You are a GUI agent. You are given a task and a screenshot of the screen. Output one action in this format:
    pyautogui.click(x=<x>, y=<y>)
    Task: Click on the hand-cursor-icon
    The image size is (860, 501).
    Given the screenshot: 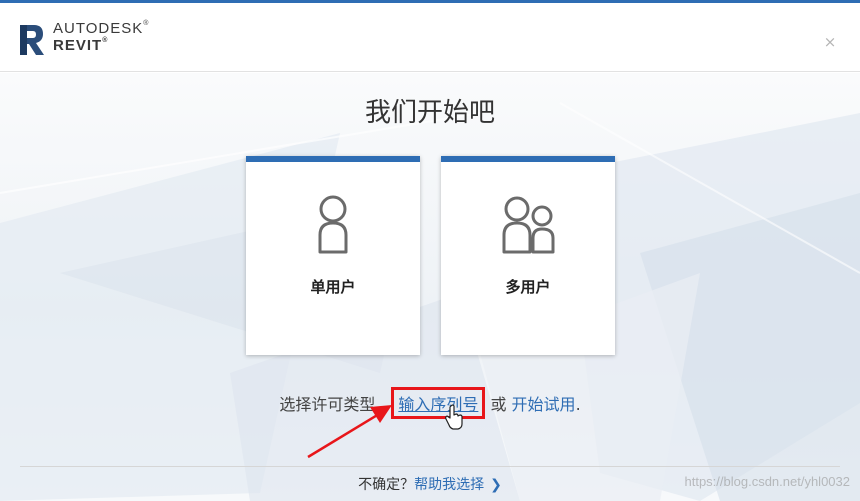 What is the action you would take?
    pyautogui.click(x=454, y=417)
    